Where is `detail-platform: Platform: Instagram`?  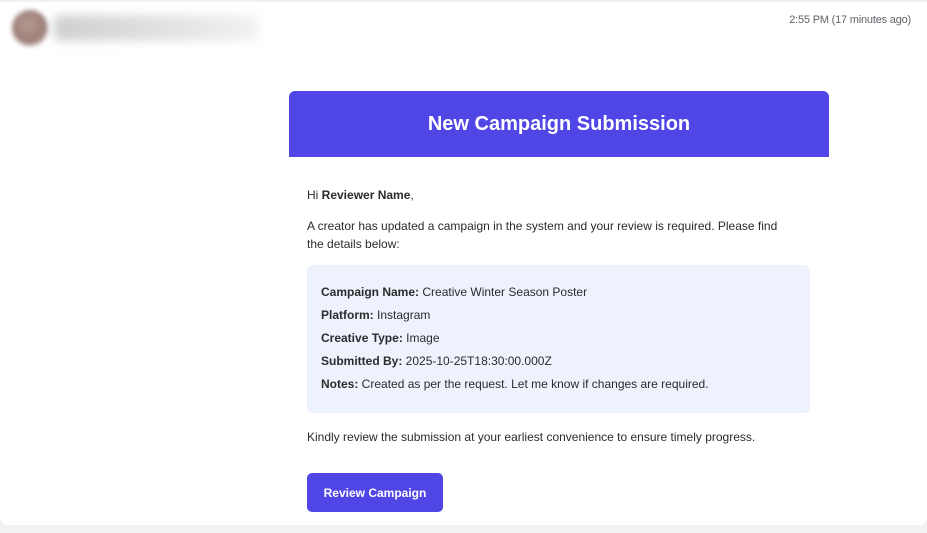
detail-platform: Platform: Instagram is located at coordinates (558, 317).